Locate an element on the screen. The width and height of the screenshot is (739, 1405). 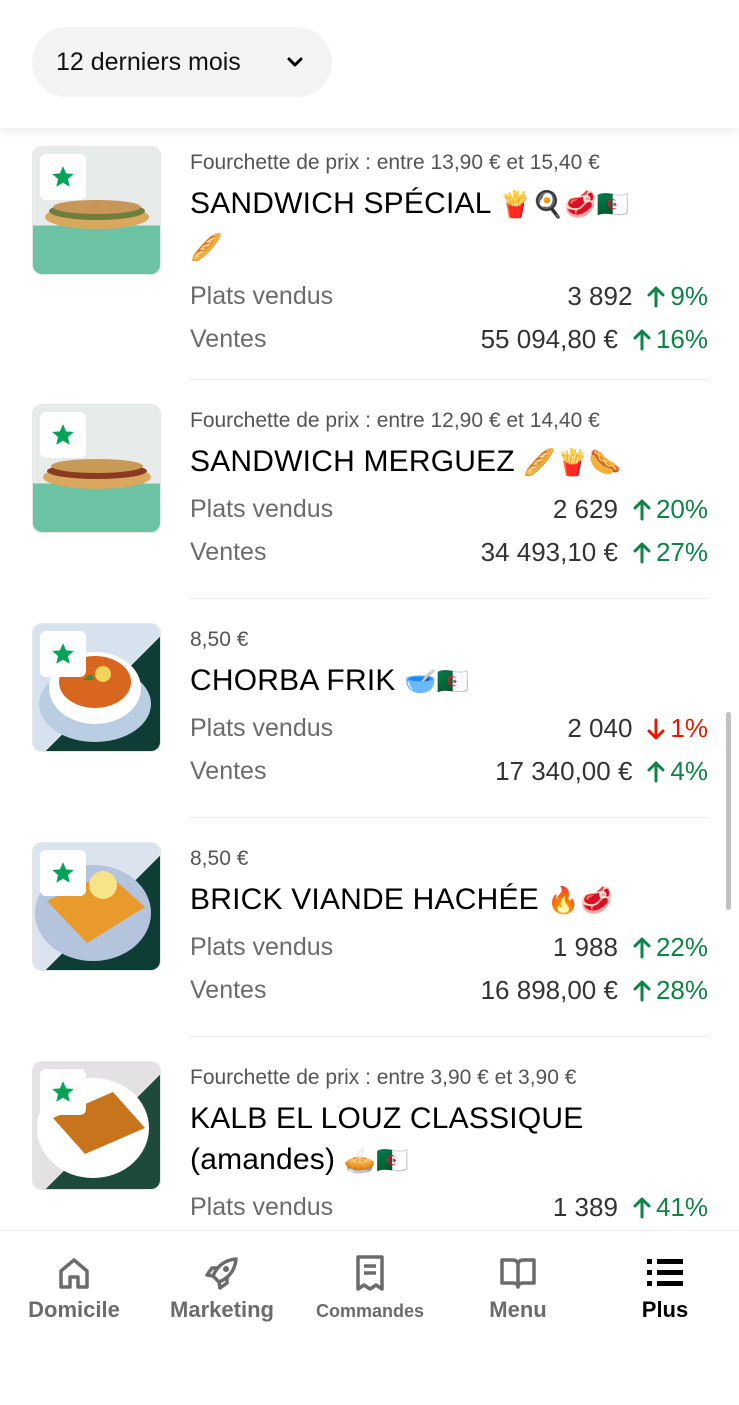
period-label: 12 derniers mois is located at coordinates (148, 61).